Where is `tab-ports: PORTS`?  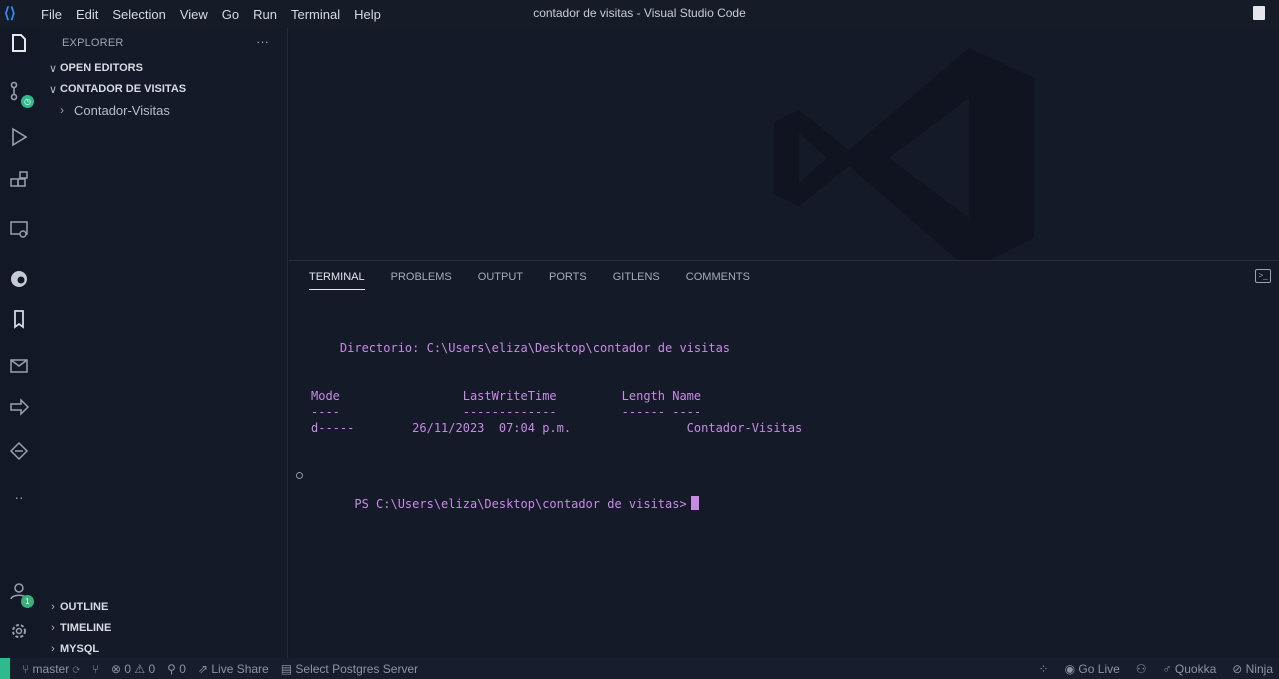
tab-ports: PORTS is located at coordinates (568, 280).